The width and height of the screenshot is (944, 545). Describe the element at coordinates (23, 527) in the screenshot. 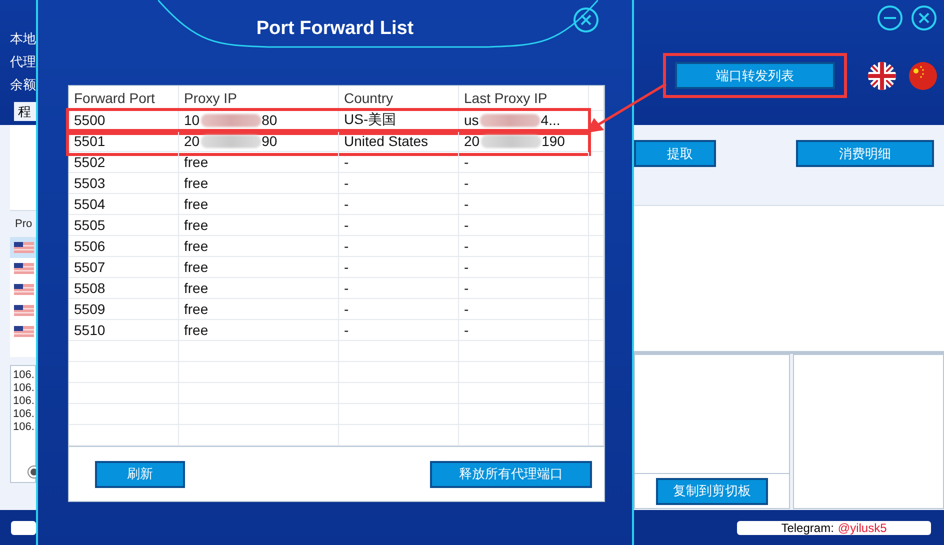

I see `status-pill` at that location.